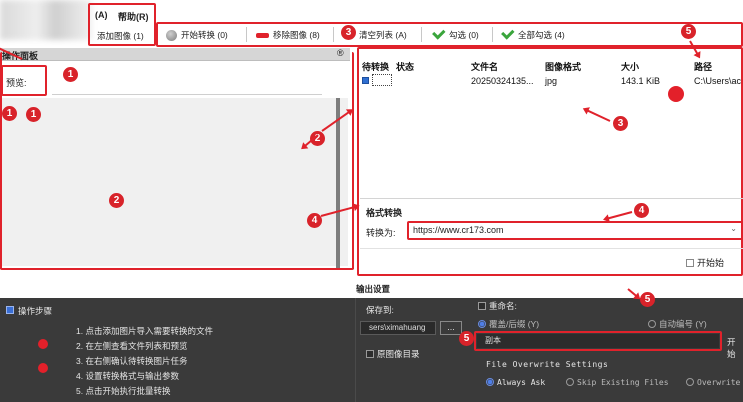 This screenshot has width=743, height=402. I want to click on menu-highlight-box, so click(122, 24).